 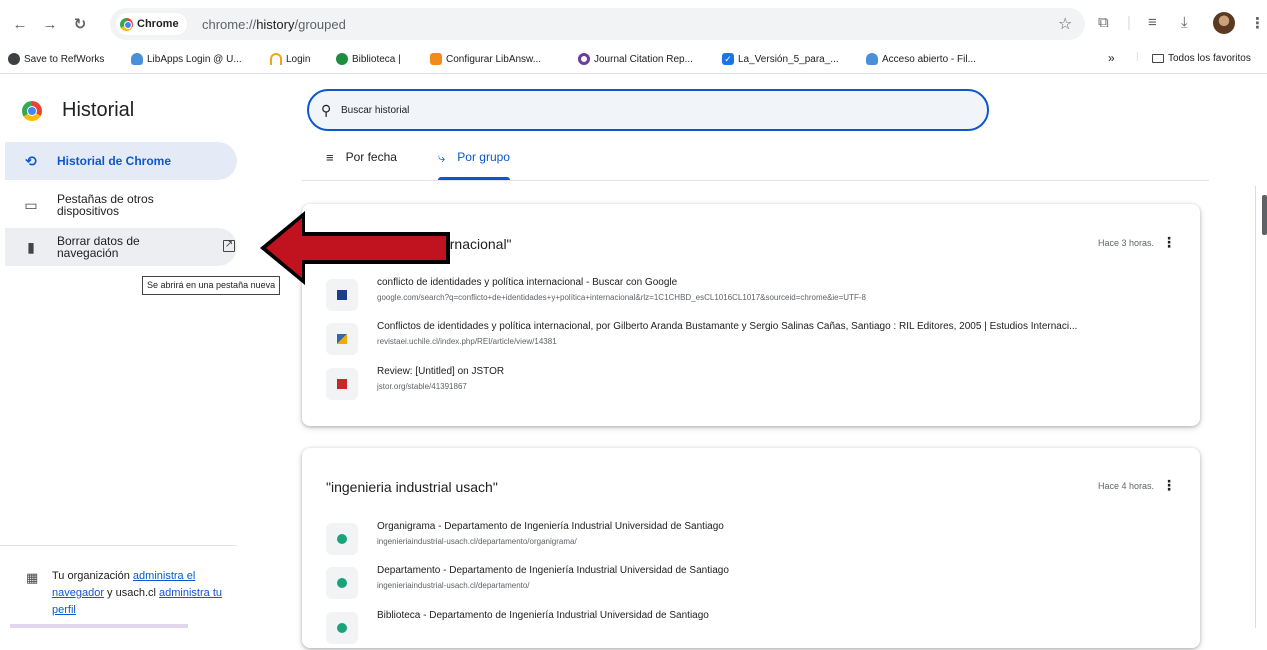 What do you see at coordinates (474, 165) in the screenshot?
I see `tab-by-group: ⤷ Por grupo` at bounding box center [474, 165].